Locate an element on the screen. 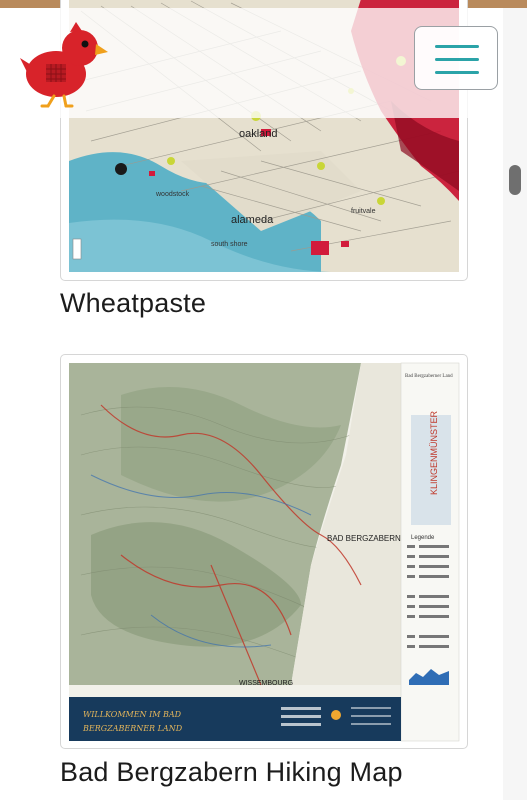  menu-toggle-button is located at coordinates (456, 58).